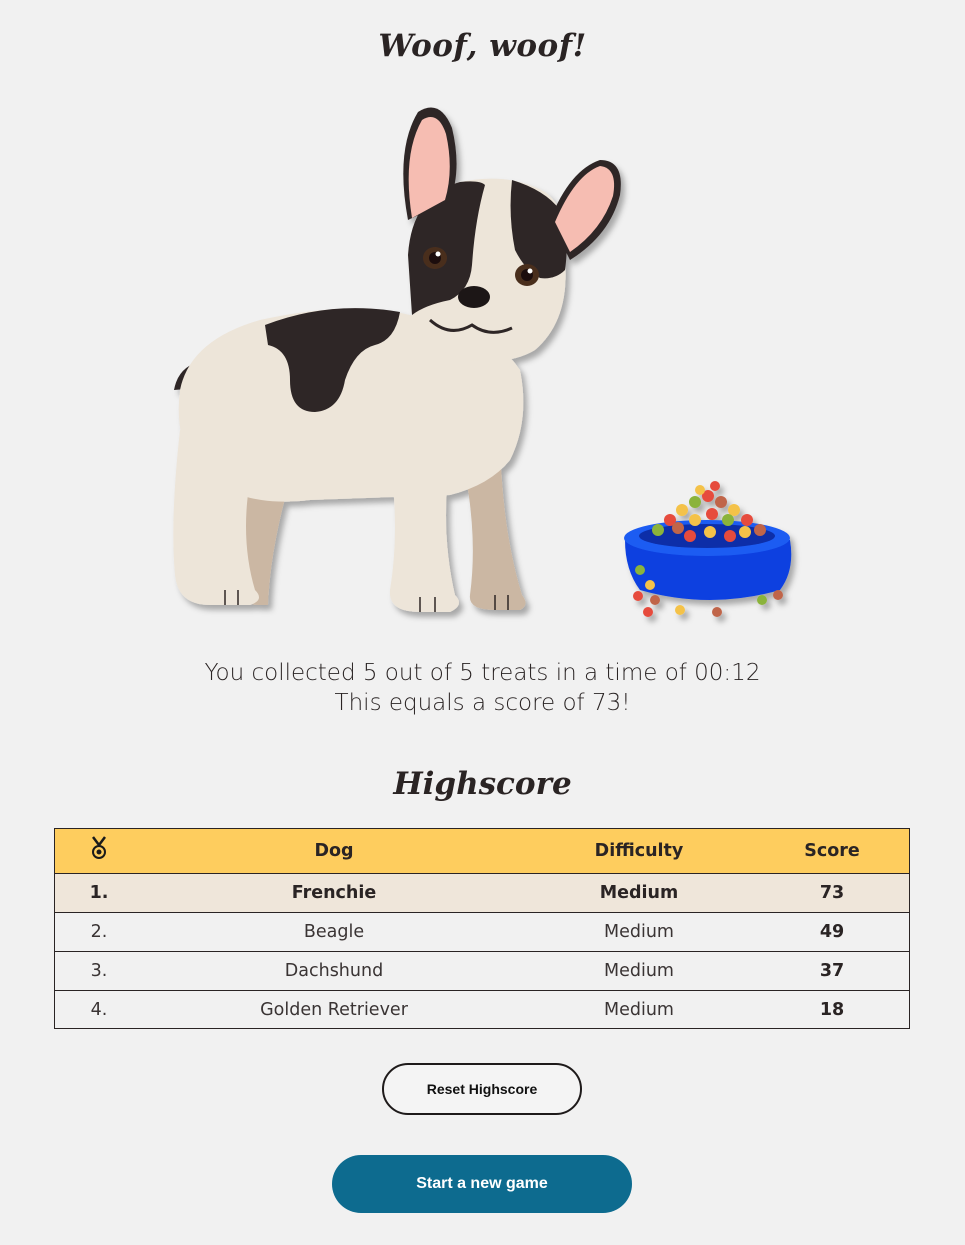  I want to click on rank-cell: 3., so click(99, 971).